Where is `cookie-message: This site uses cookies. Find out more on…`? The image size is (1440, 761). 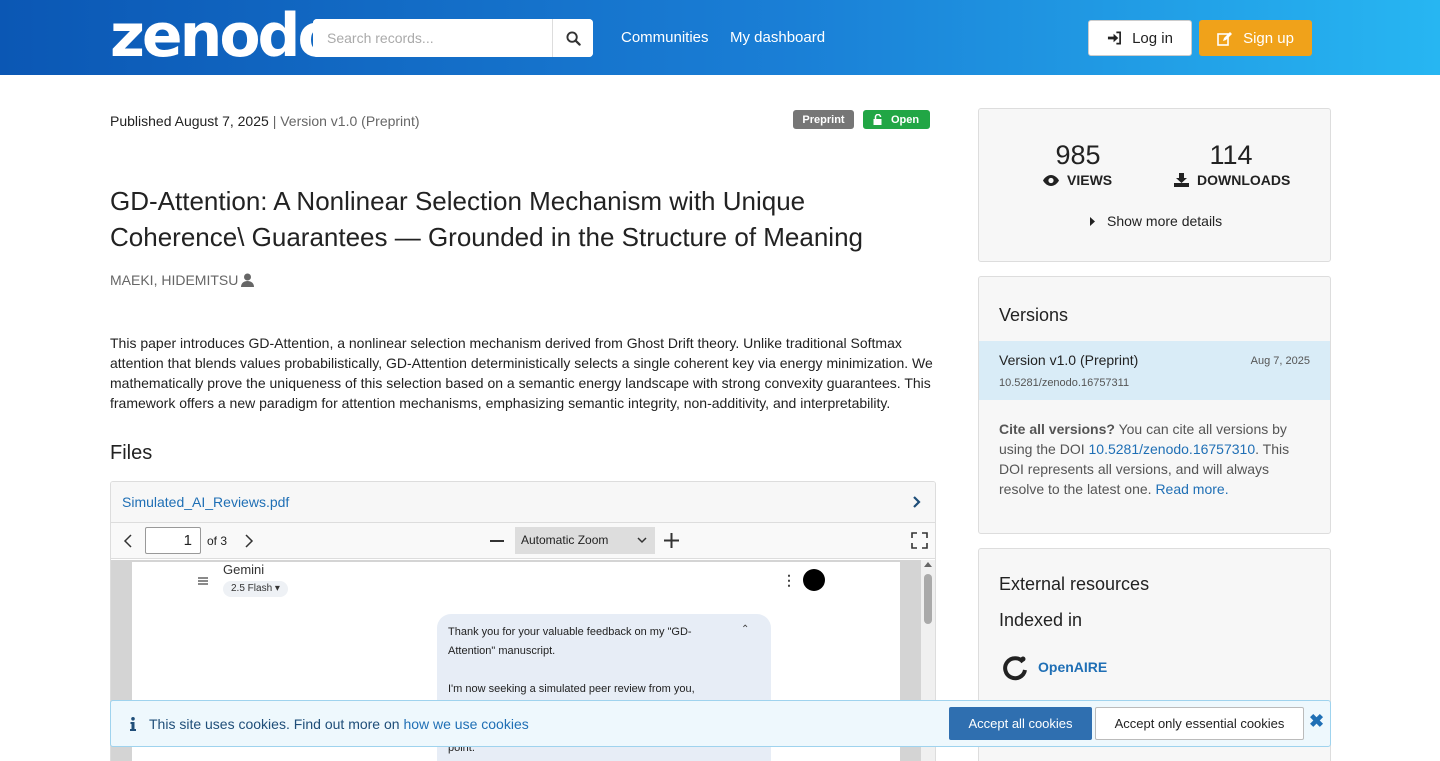 cookie-message: This site uses cookies. Find out more on… is located at coordinates (339, 724).